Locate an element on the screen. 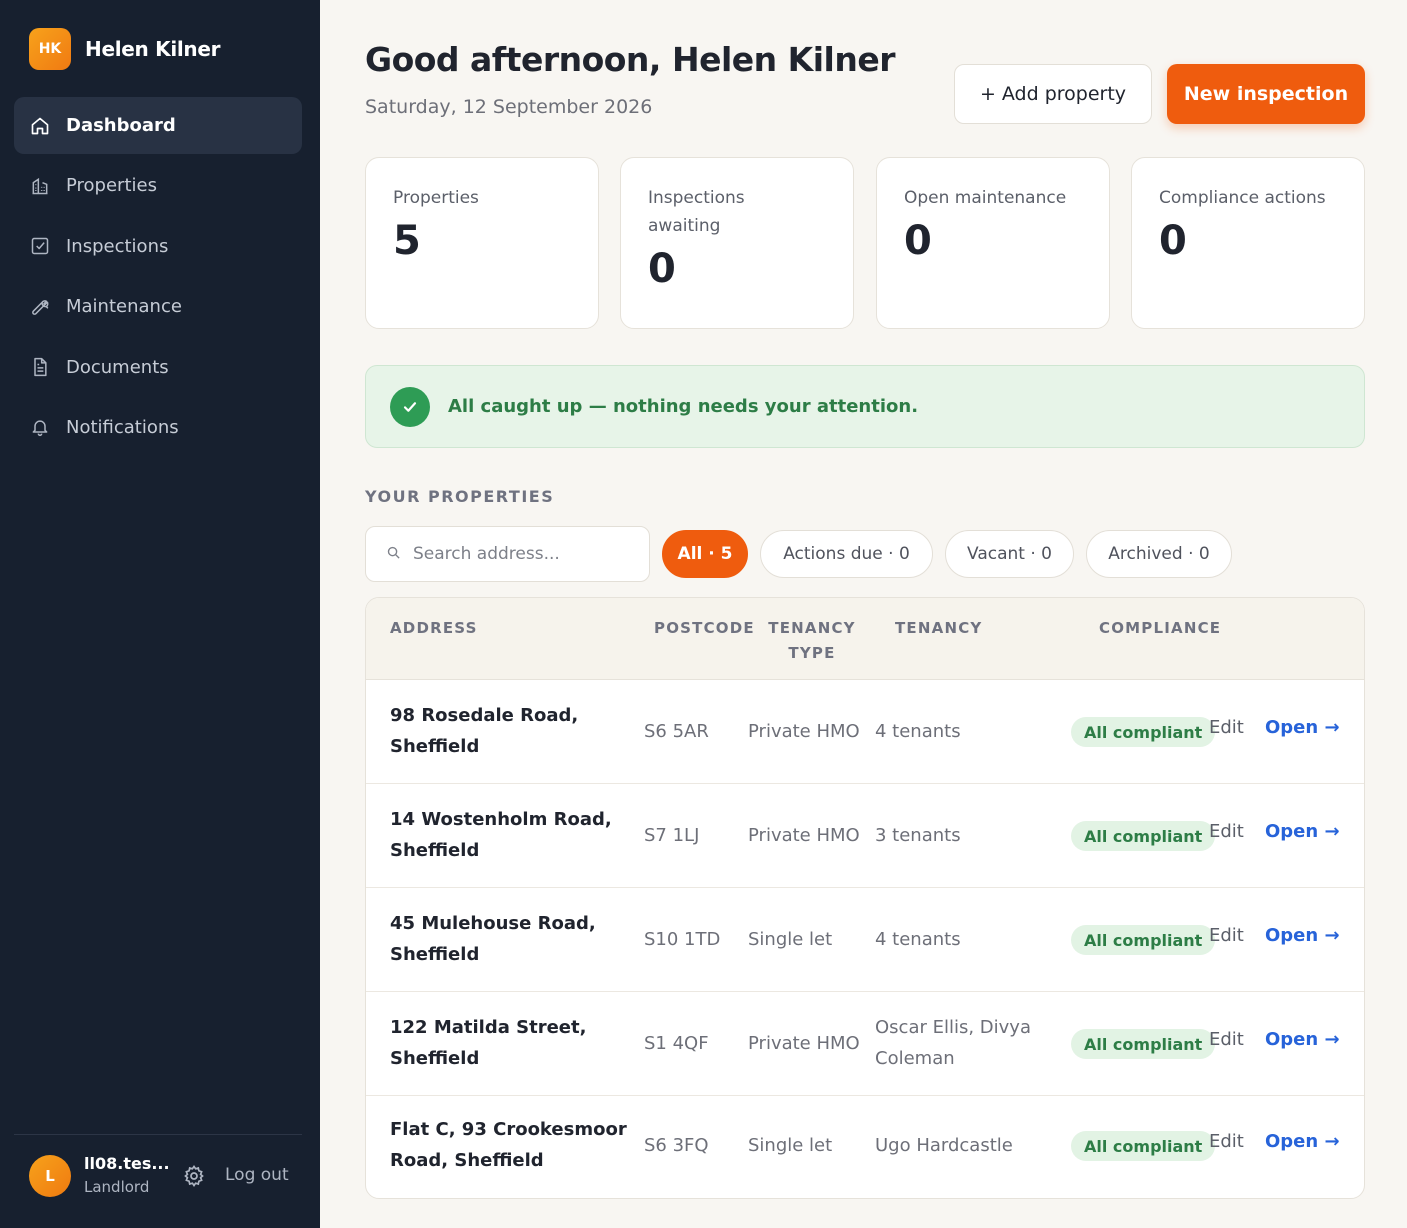  stat-card-inspections-awaiting: Inspections awaiting 0 is located at coordinates (737, 243).